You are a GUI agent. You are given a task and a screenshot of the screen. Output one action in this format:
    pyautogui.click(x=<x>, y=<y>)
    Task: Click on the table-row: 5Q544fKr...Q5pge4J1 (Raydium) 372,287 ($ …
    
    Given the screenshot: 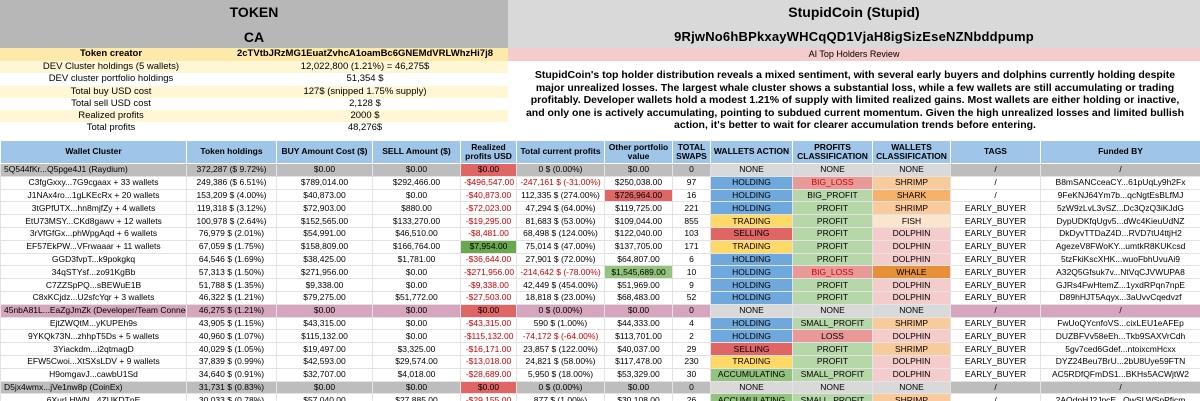 What is the action you would take?
    pyautogui.click(x=600, y=170)
    